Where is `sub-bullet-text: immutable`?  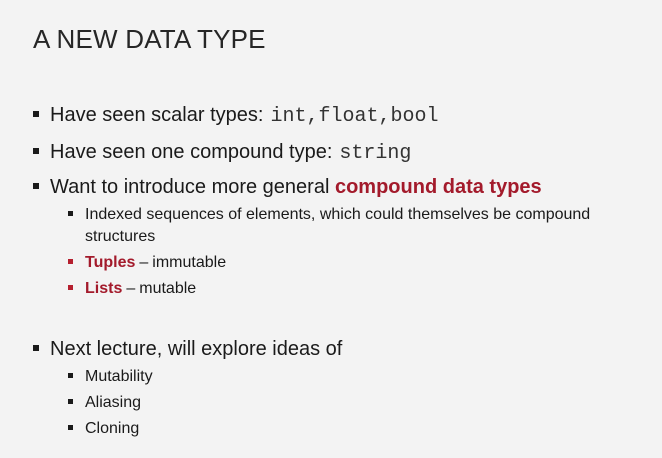
sub-bullet-text: immutable is located at coordinates (189, 262).